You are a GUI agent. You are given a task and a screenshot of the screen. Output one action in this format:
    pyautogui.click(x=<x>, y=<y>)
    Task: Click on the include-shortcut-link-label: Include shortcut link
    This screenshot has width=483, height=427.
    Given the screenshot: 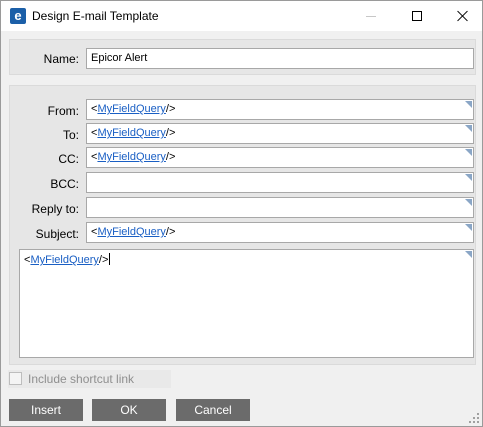 What is the action you would take?
    pyautogui.click(x=81, y=379)
    